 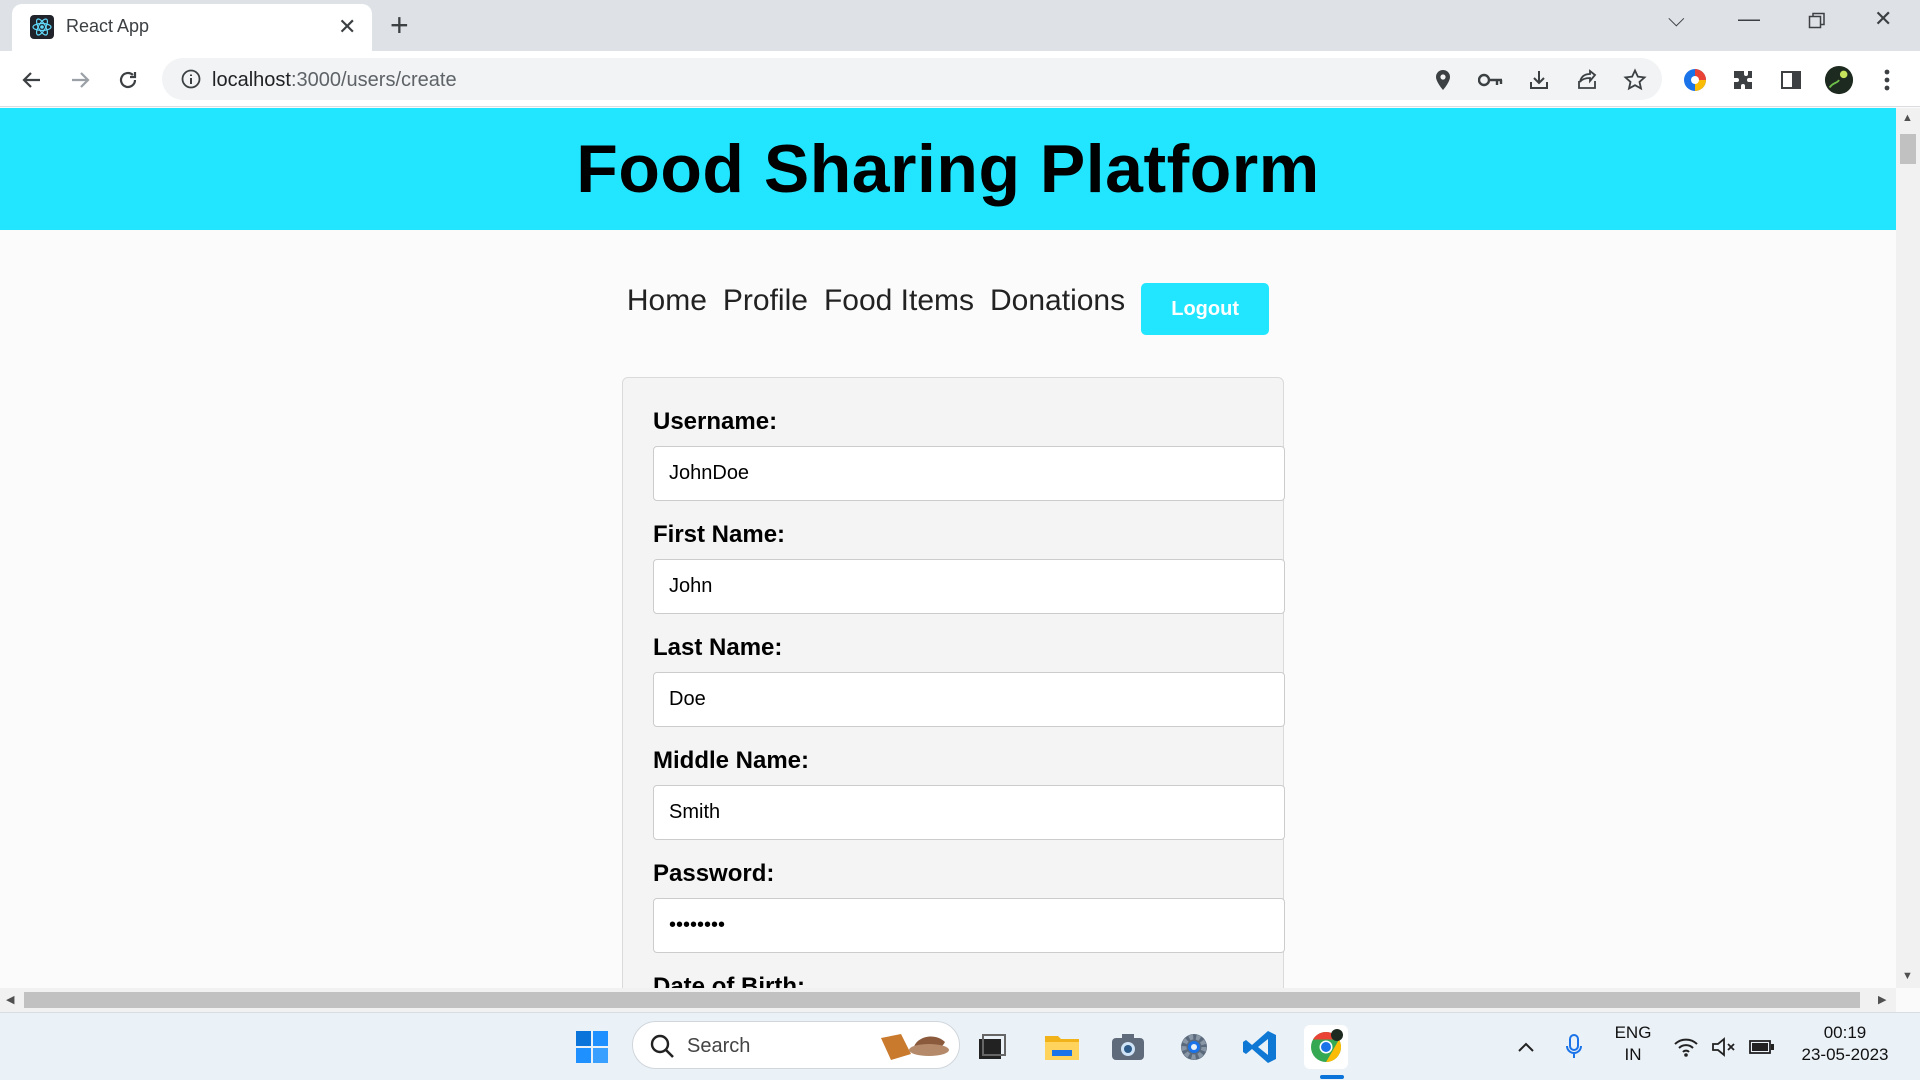 What do you see at coordinates (1883, 19) in the screenshot?
I see `close-window-icon: ✕` at bounding box center [1883, 19].